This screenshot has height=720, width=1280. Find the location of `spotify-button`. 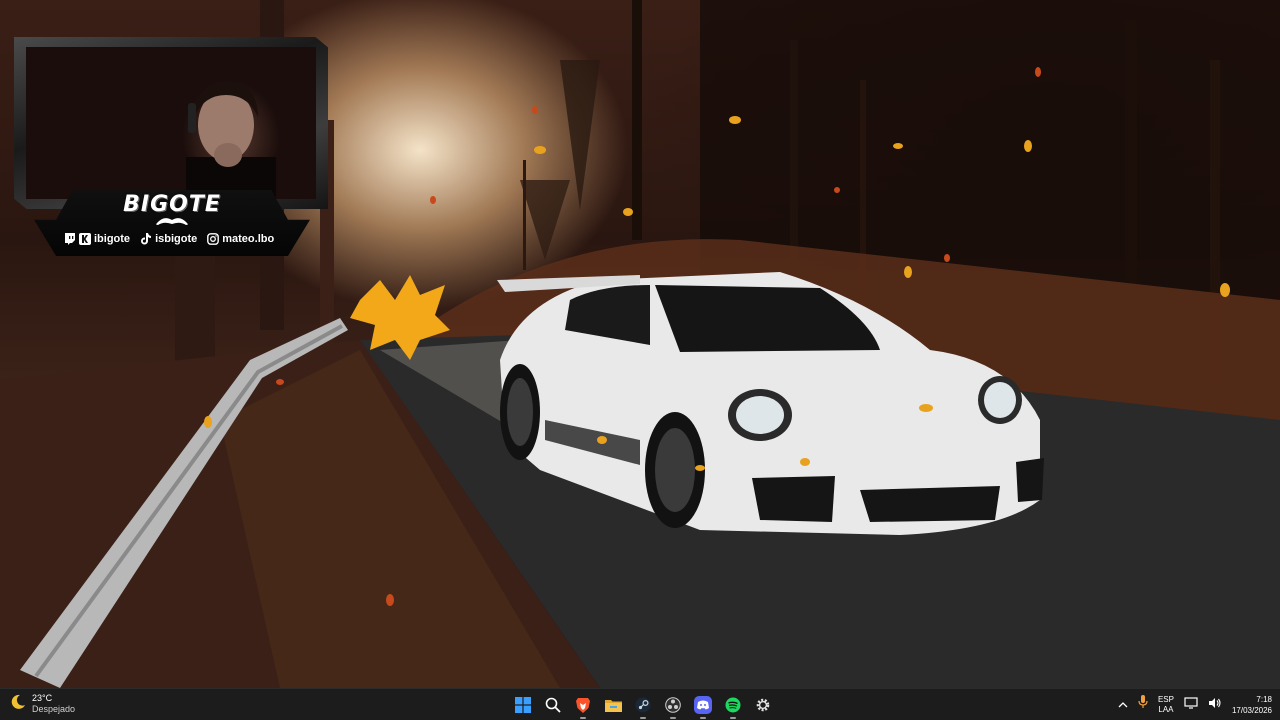

spotify-button is located at coordinates (733, 706).